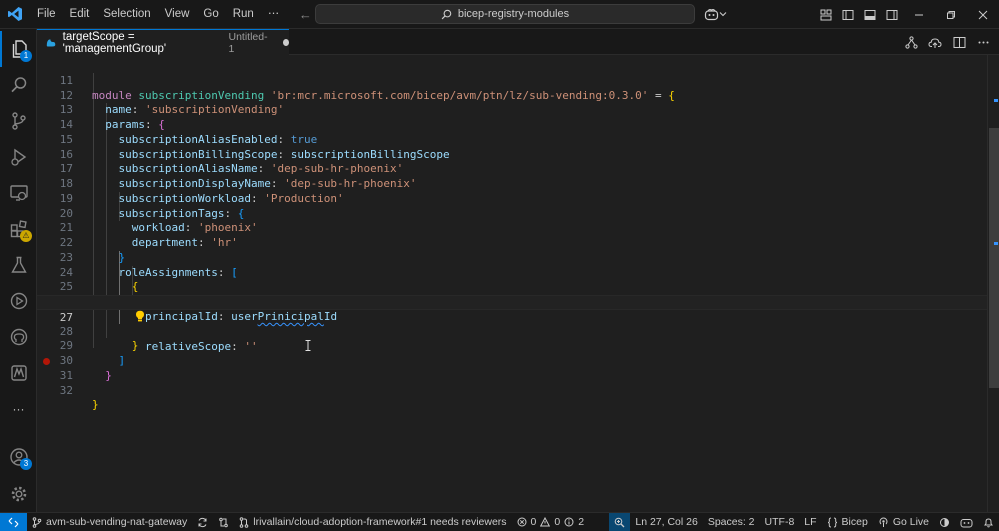  I want to click on warning-icon, so click(545, 522).